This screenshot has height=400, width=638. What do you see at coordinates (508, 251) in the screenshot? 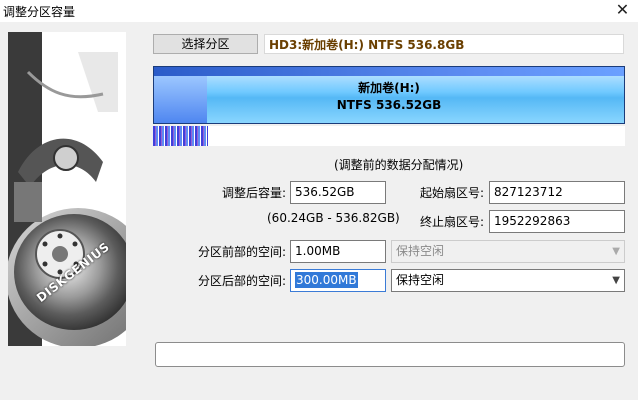
I see `before-space-select: 保持空闲 ▼` at bounding box center [508, 251].